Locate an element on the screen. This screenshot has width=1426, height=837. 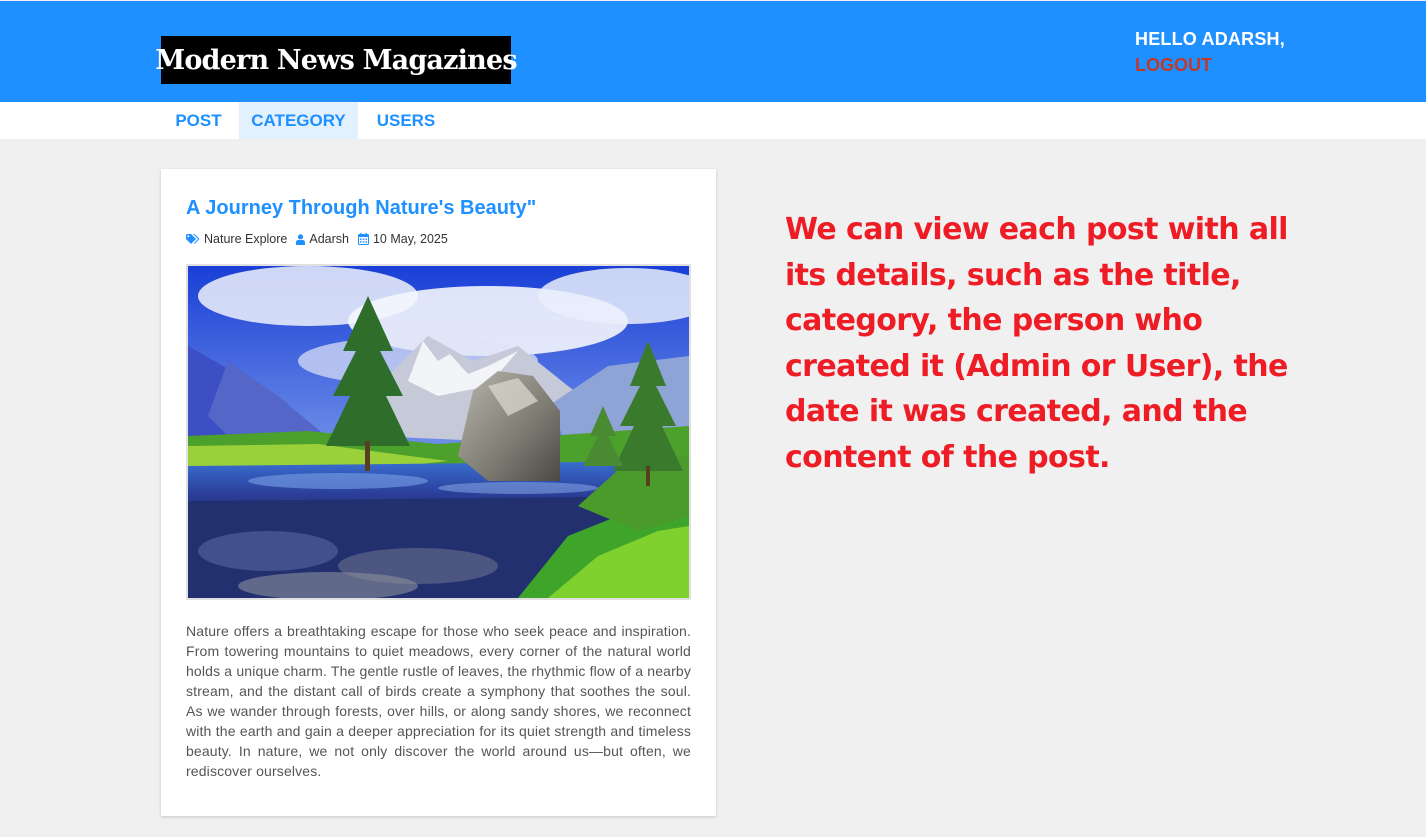
site-logo-text: Modern News Magazines is located at coordinates (336, 60).